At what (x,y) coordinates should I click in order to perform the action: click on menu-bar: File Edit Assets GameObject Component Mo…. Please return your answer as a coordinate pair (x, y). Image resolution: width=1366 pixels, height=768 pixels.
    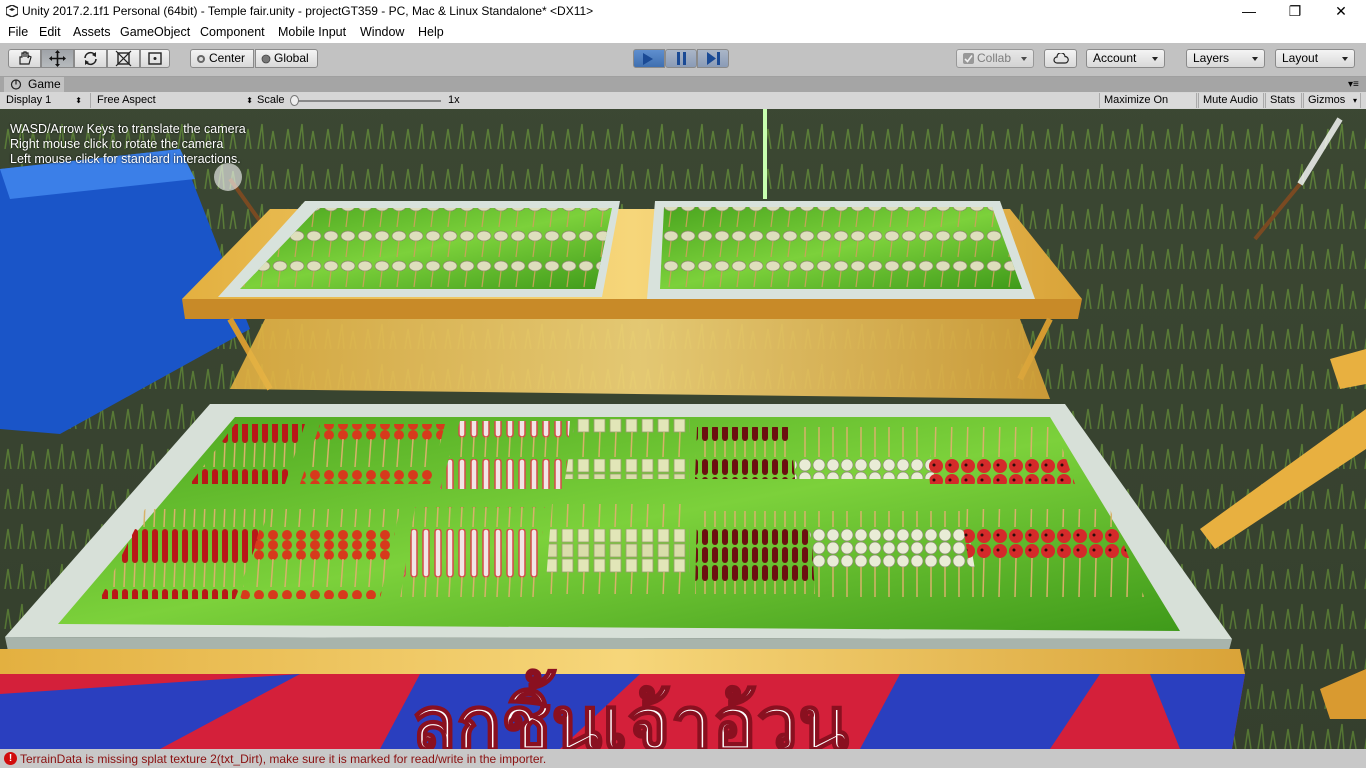
    Looking at the image, I should click on (683, 33).